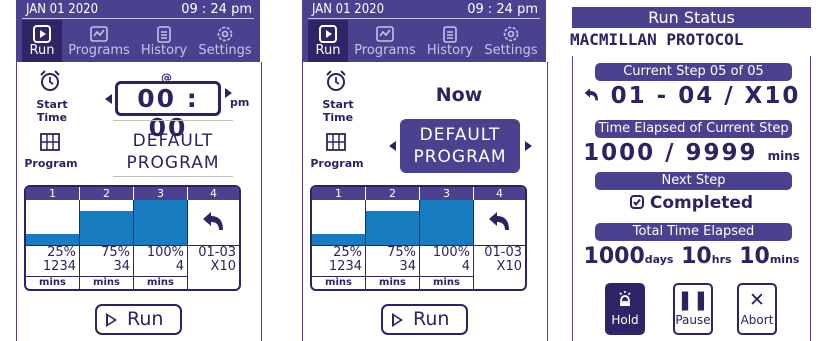  I want to click on program-label: Program, so click(337, 163).